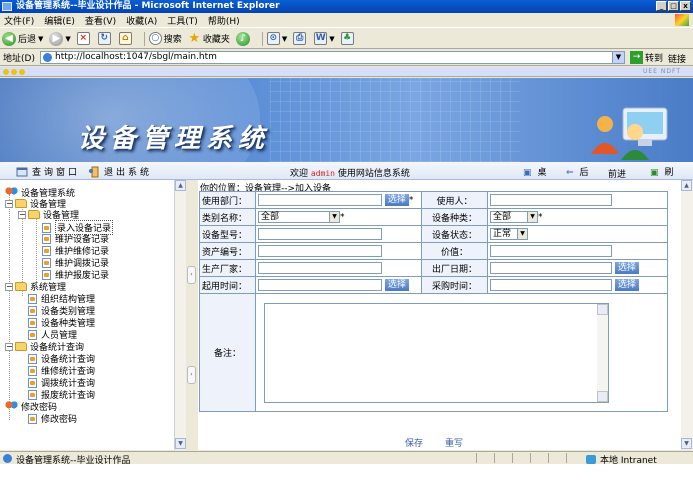 The width and height of the screenshot is (693, 480). I want to click on menu-file: 文件(F), so click(19, 20).